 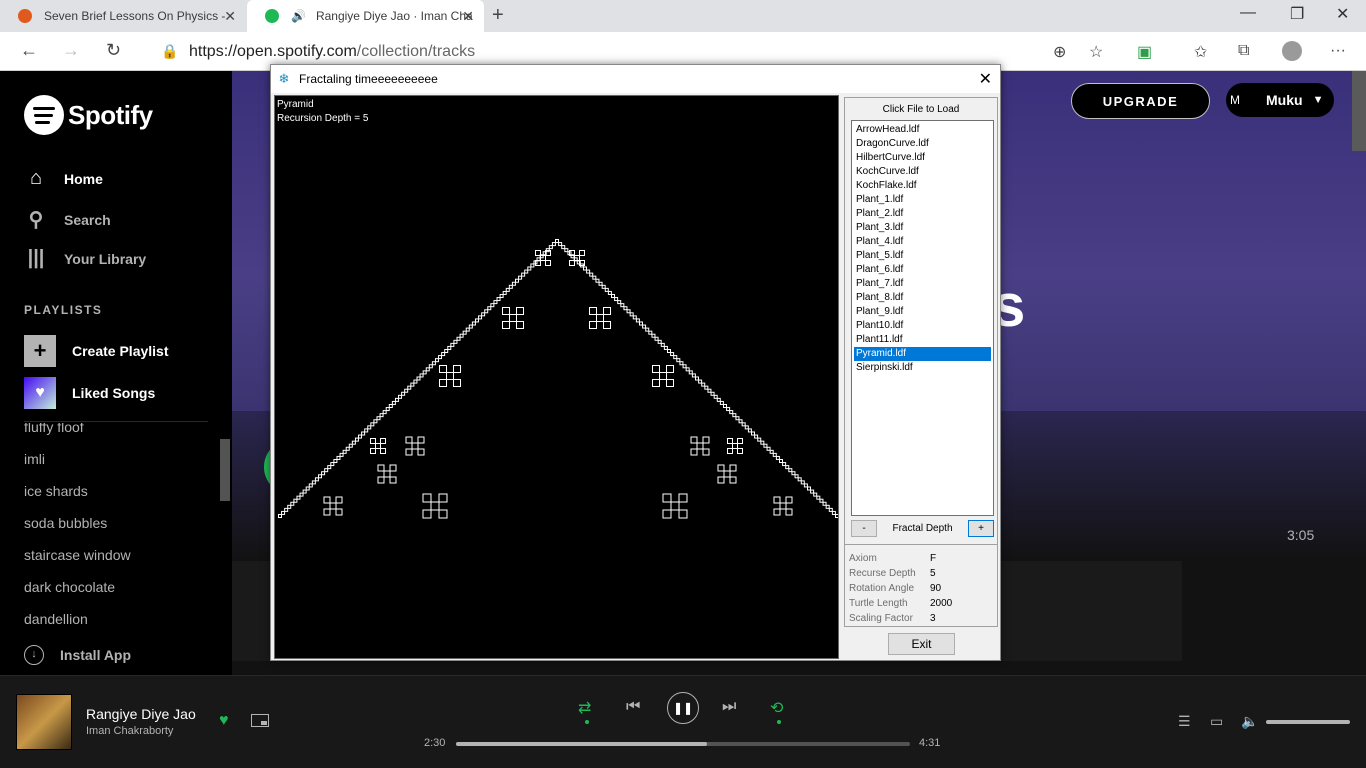 I want to click on minimize-icon: —, so click(x=1248, y=13).